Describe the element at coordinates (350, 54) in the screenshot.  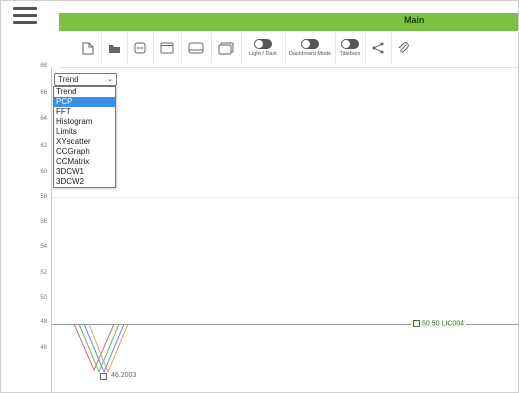
I see `titlebars-label: Titlebars` at that location.